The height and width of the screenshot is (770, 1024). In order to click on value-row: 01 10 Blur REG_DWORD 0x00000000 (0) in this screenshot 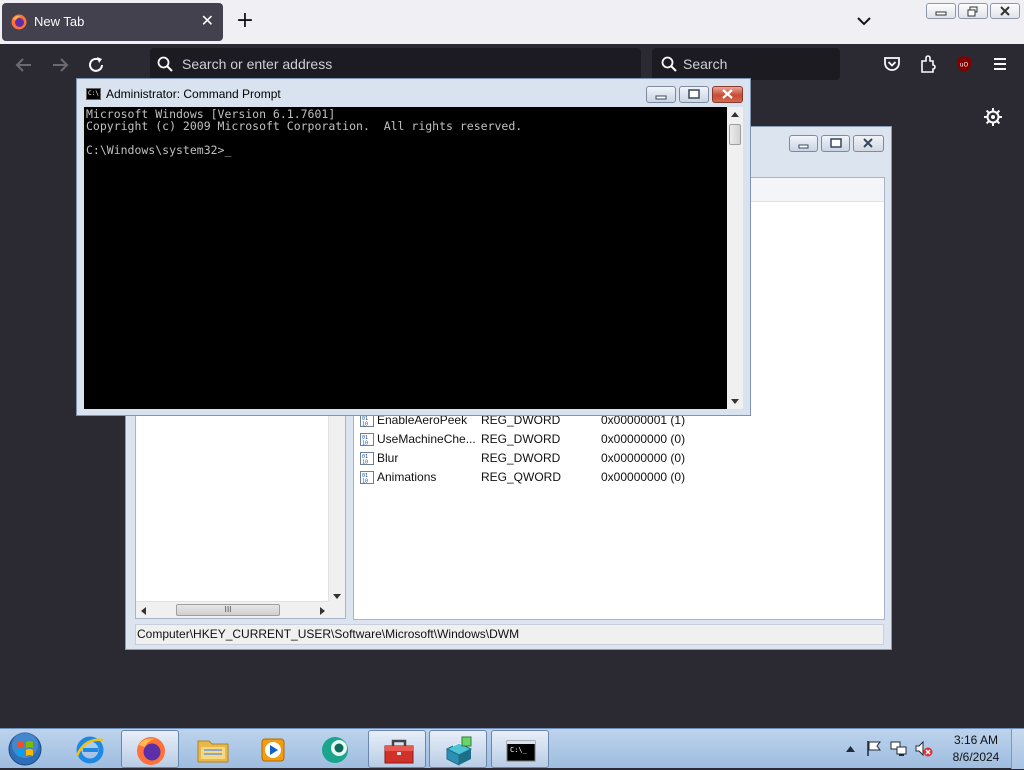, I will do `click(620, 458)`.